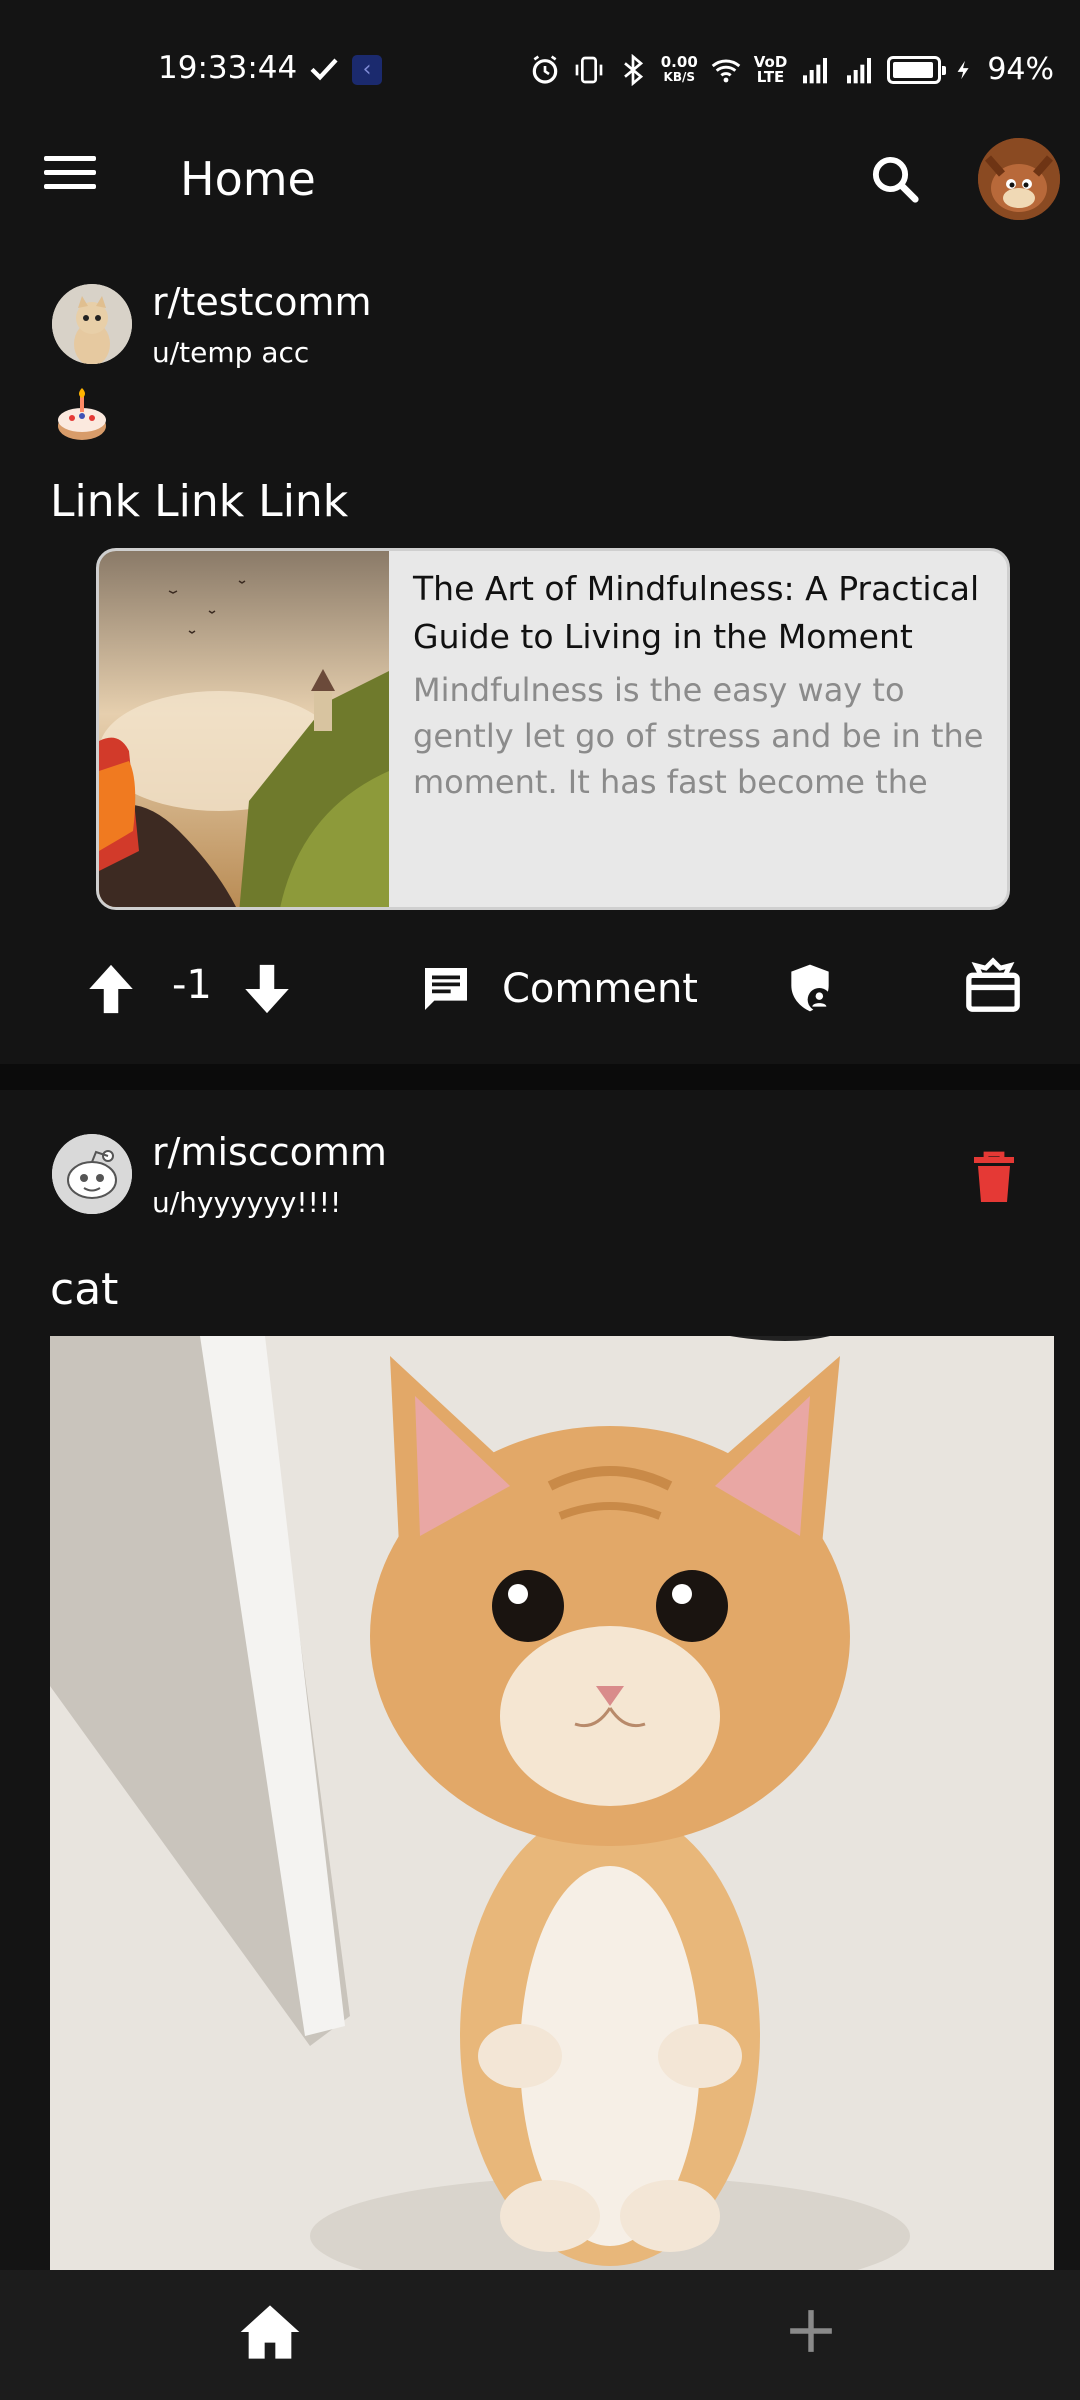  Describe the element at coordinates (540, 2335) in the screenshot. I see `bottom-navigation` at that location.